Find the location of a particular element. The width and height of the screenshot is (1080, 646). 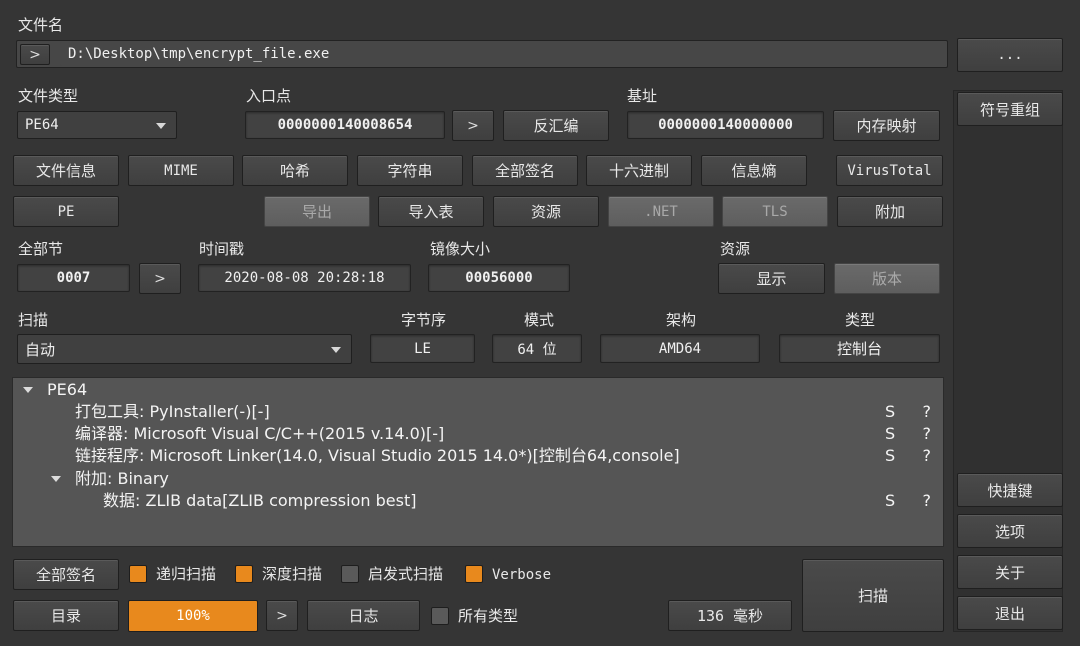

symbol-demangle-button: 符号重组 is located at coordinates (1010, 109).